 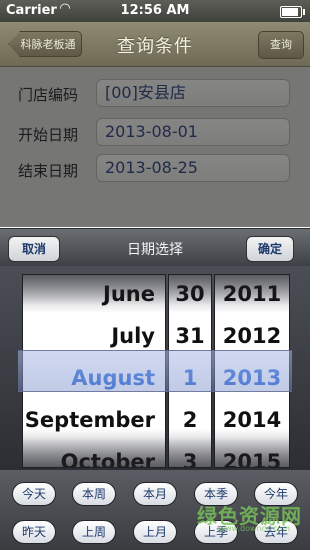 I want to click on picker-title: 日期选择, so click(x=155, y=250).